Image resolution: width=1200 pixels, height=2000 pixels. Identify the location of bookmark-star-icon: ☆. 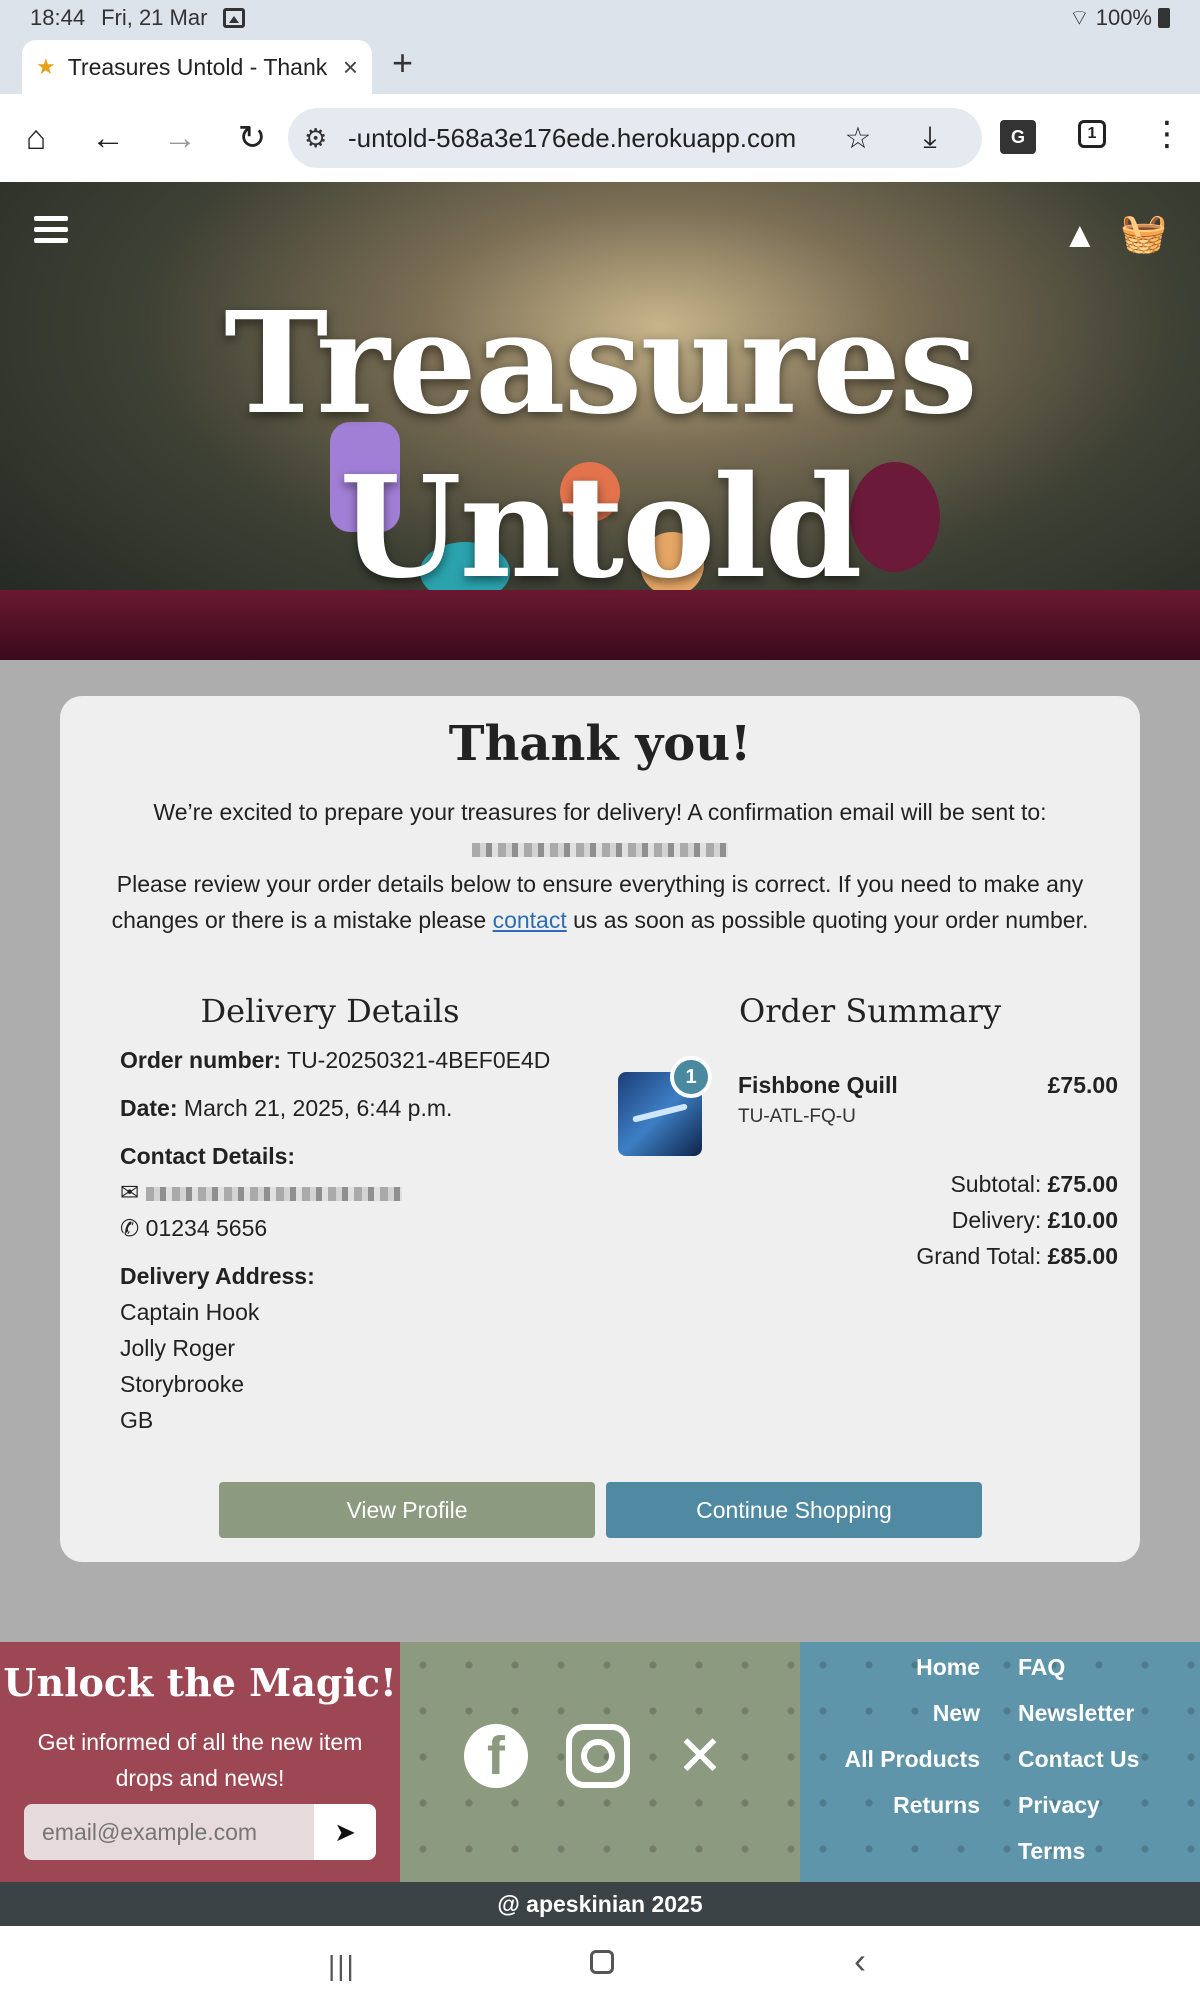
(858, 138).